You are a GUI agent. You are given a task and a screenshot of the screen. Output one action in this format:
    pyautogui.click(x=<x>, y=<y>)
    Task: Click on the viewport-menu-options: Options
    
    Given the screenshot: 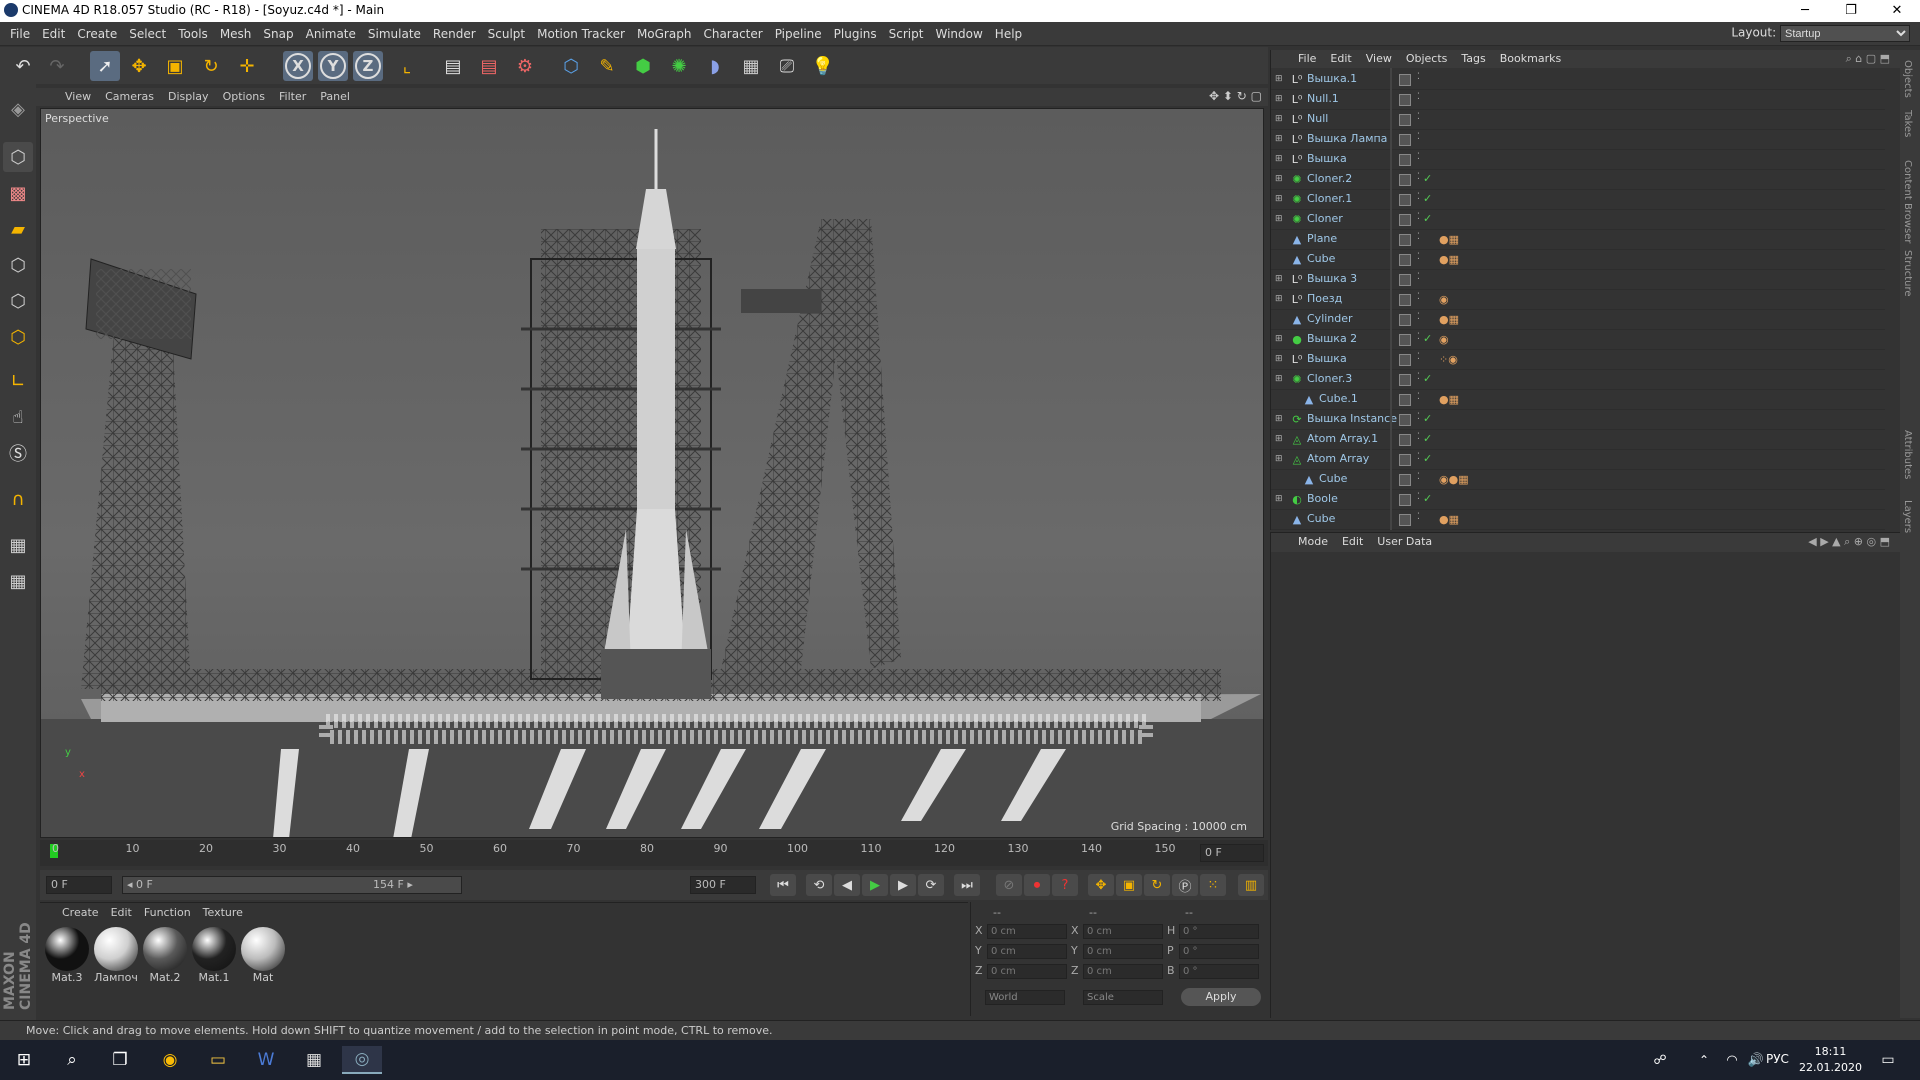 What is the action you would take?
    pyautogui.click(x=244, y=97)
    